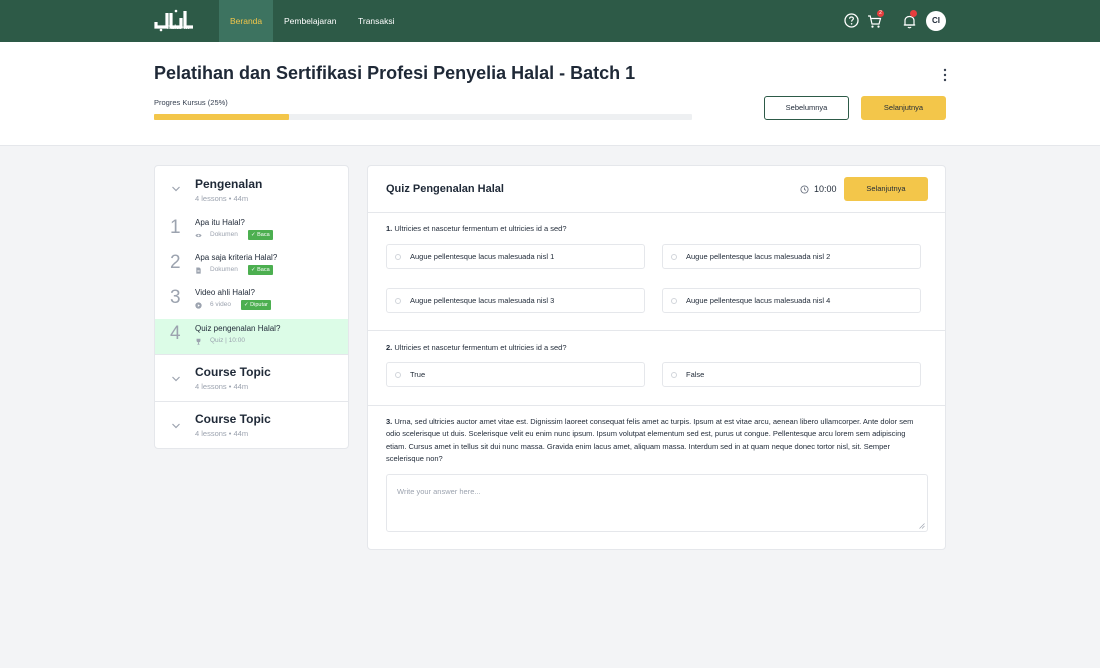 This screenshot has height=668, width=1100. Describe the element at coordinates (175, 21) in the screenshot. I see `halal-in-logo: halal-in` at that location.